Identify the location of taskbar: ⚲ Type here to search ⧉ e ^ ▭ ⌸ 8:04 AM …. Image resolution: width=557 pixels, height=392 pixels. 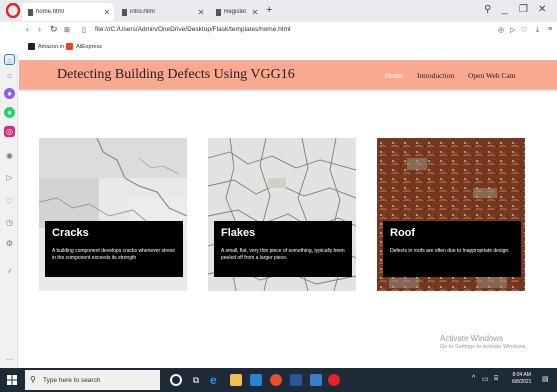
(278, 380).